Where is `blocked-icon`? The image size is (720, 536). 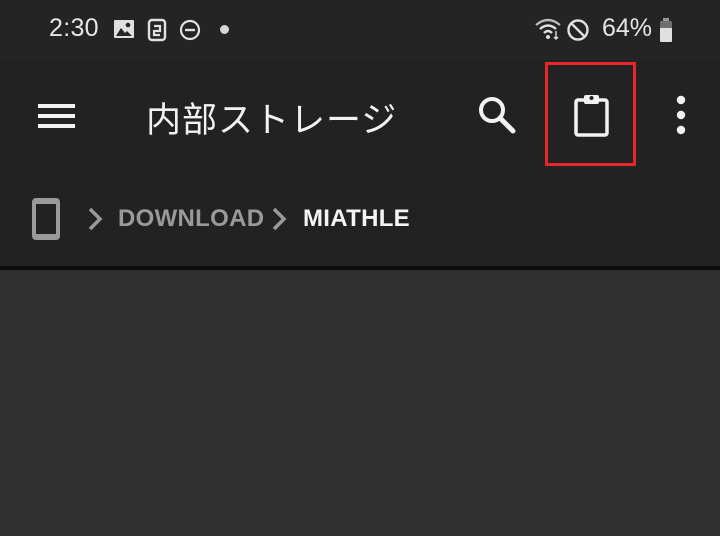 blocked-icon is located at coordinates (578, 30).